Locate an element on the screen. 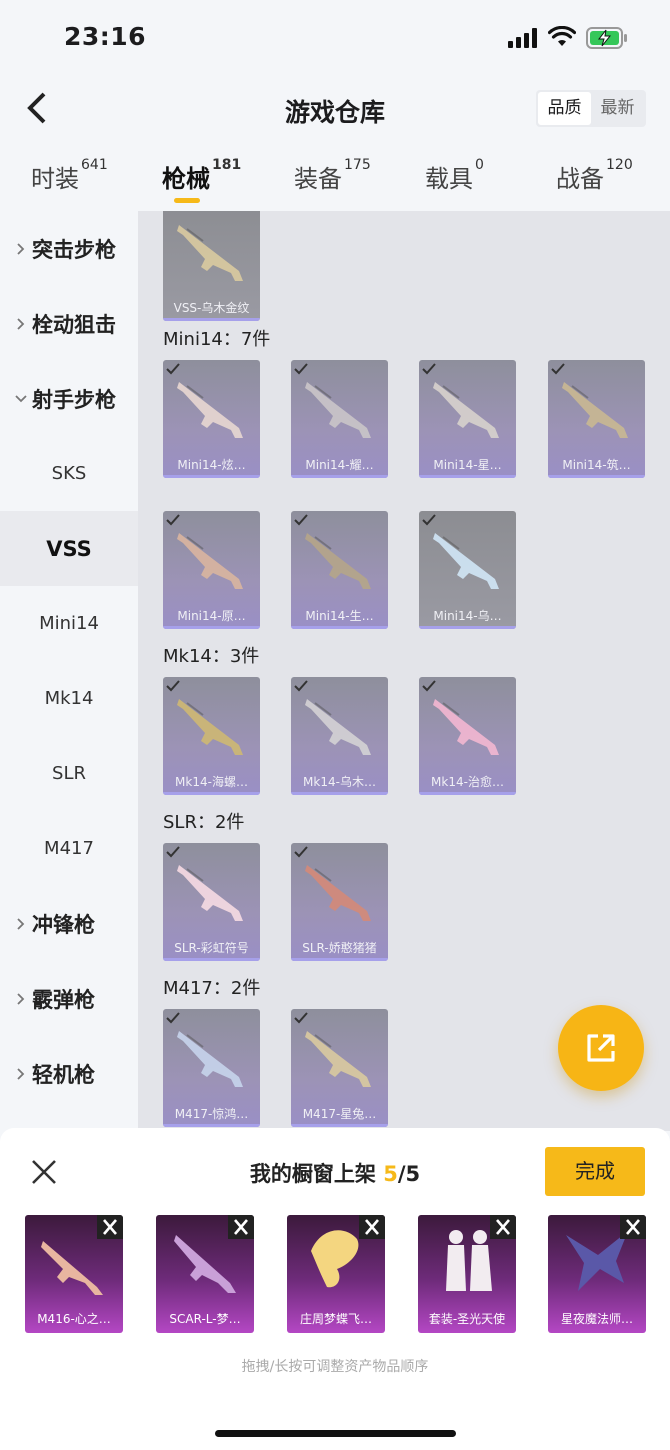  tab-supplies: 战备 120 is located at coordinates (594, 175).